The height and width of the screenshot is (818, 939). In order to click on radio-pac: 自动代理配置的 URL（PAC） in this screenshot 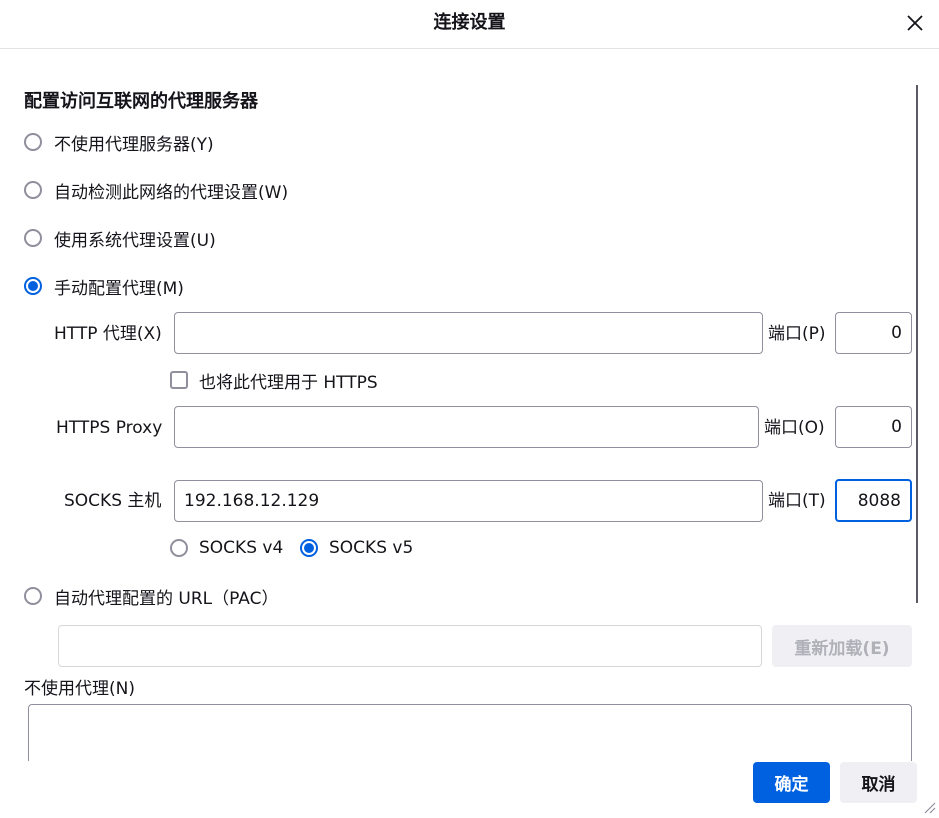, I will do `click(151, 596)`.